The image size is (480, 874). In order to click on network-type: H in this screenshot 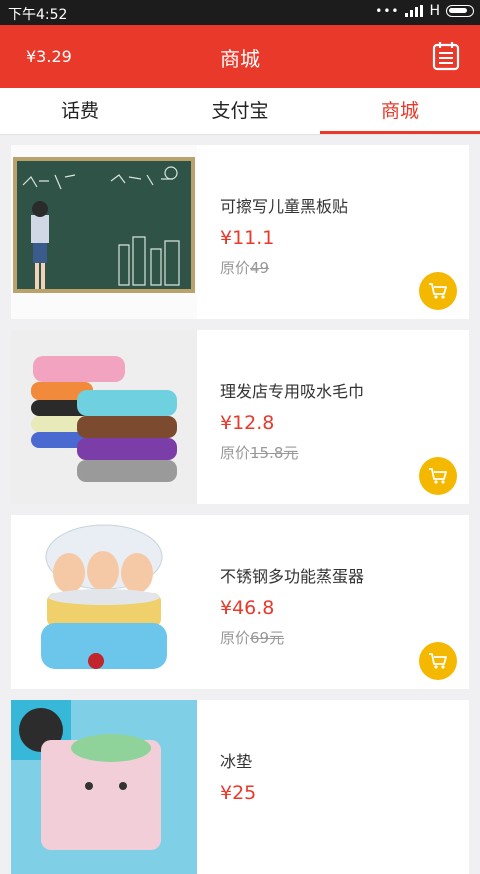, I will do `click(434, 11)`.